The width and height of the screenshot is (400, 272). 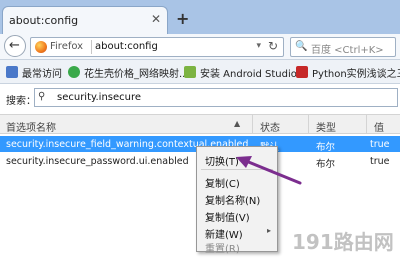 I want to click on header-name: 首选项名称, so click(x=31, y=126).